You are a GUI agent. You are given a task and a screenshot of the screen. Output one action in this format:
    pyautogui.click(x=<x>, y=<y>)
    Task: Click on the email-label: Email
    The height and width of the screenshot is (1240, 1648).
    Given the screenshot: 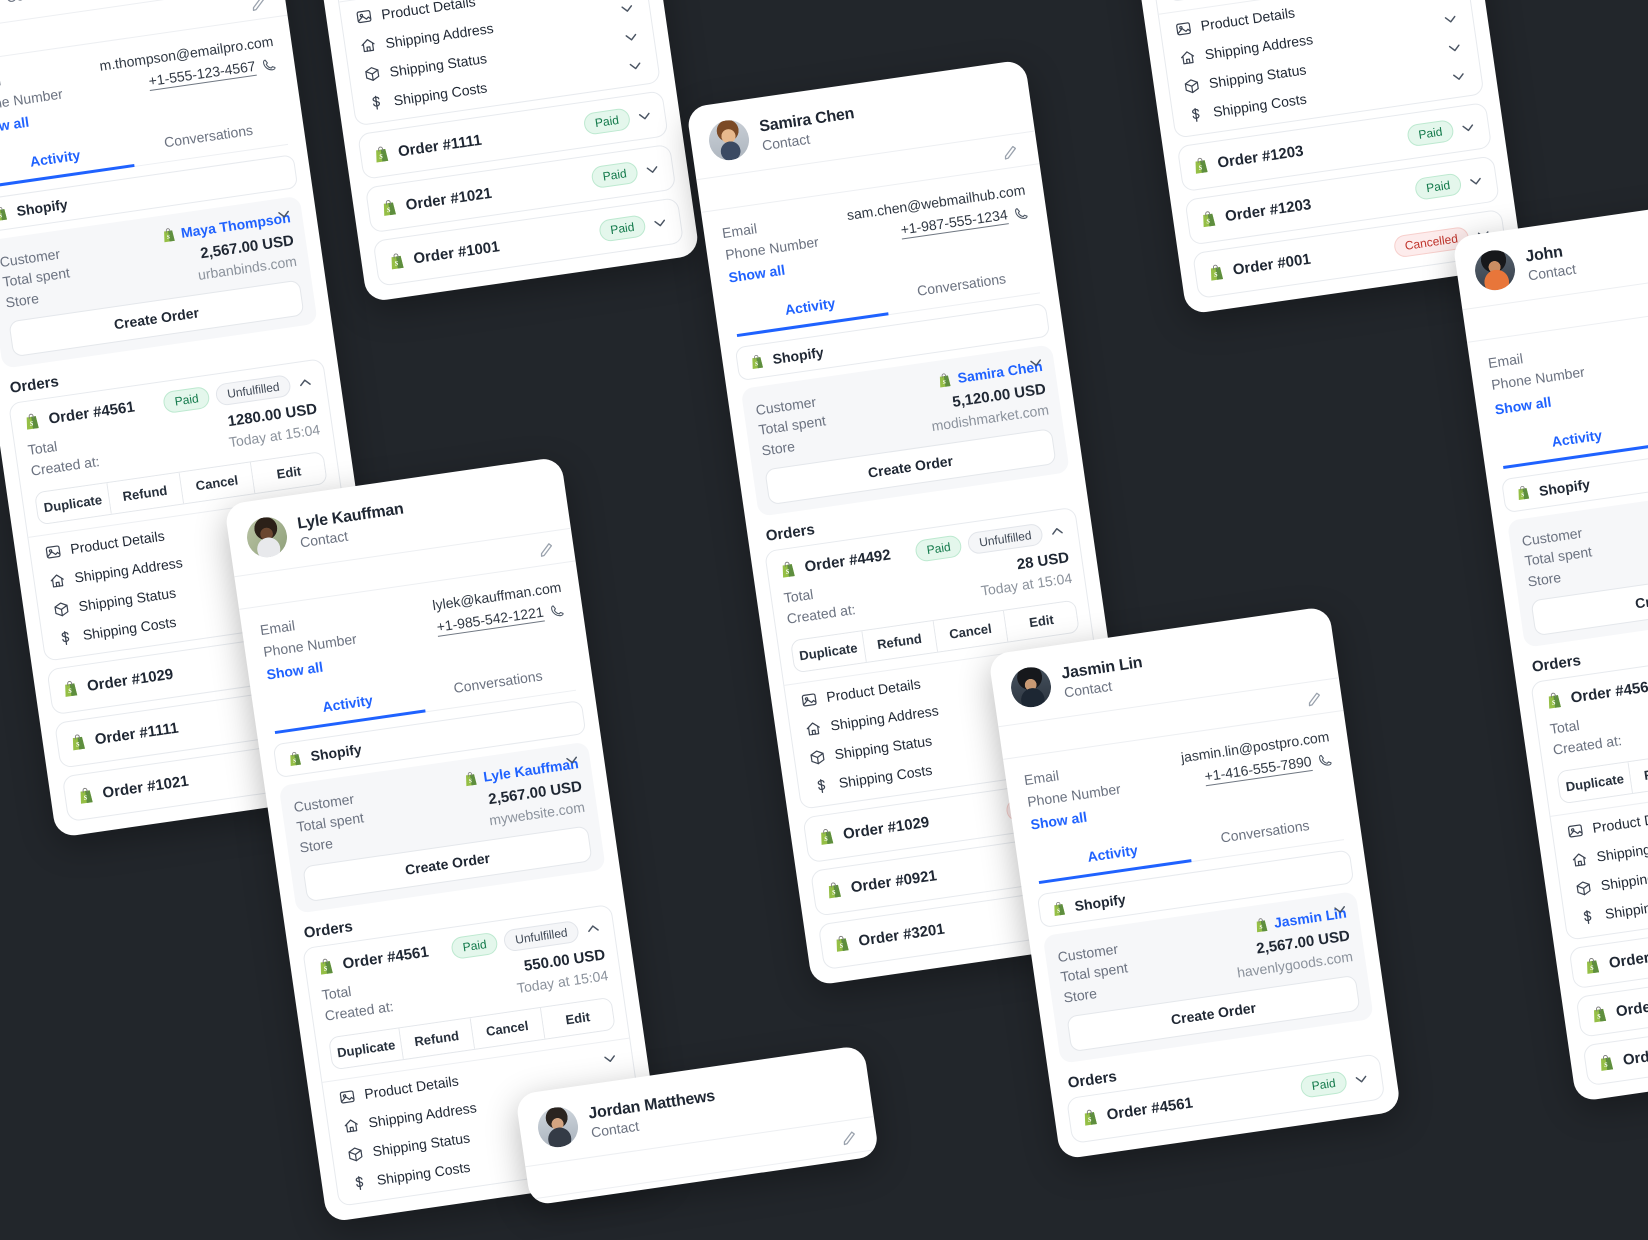 What is the action you would take?
    pyautogui.click(x=1042, y=778)
    